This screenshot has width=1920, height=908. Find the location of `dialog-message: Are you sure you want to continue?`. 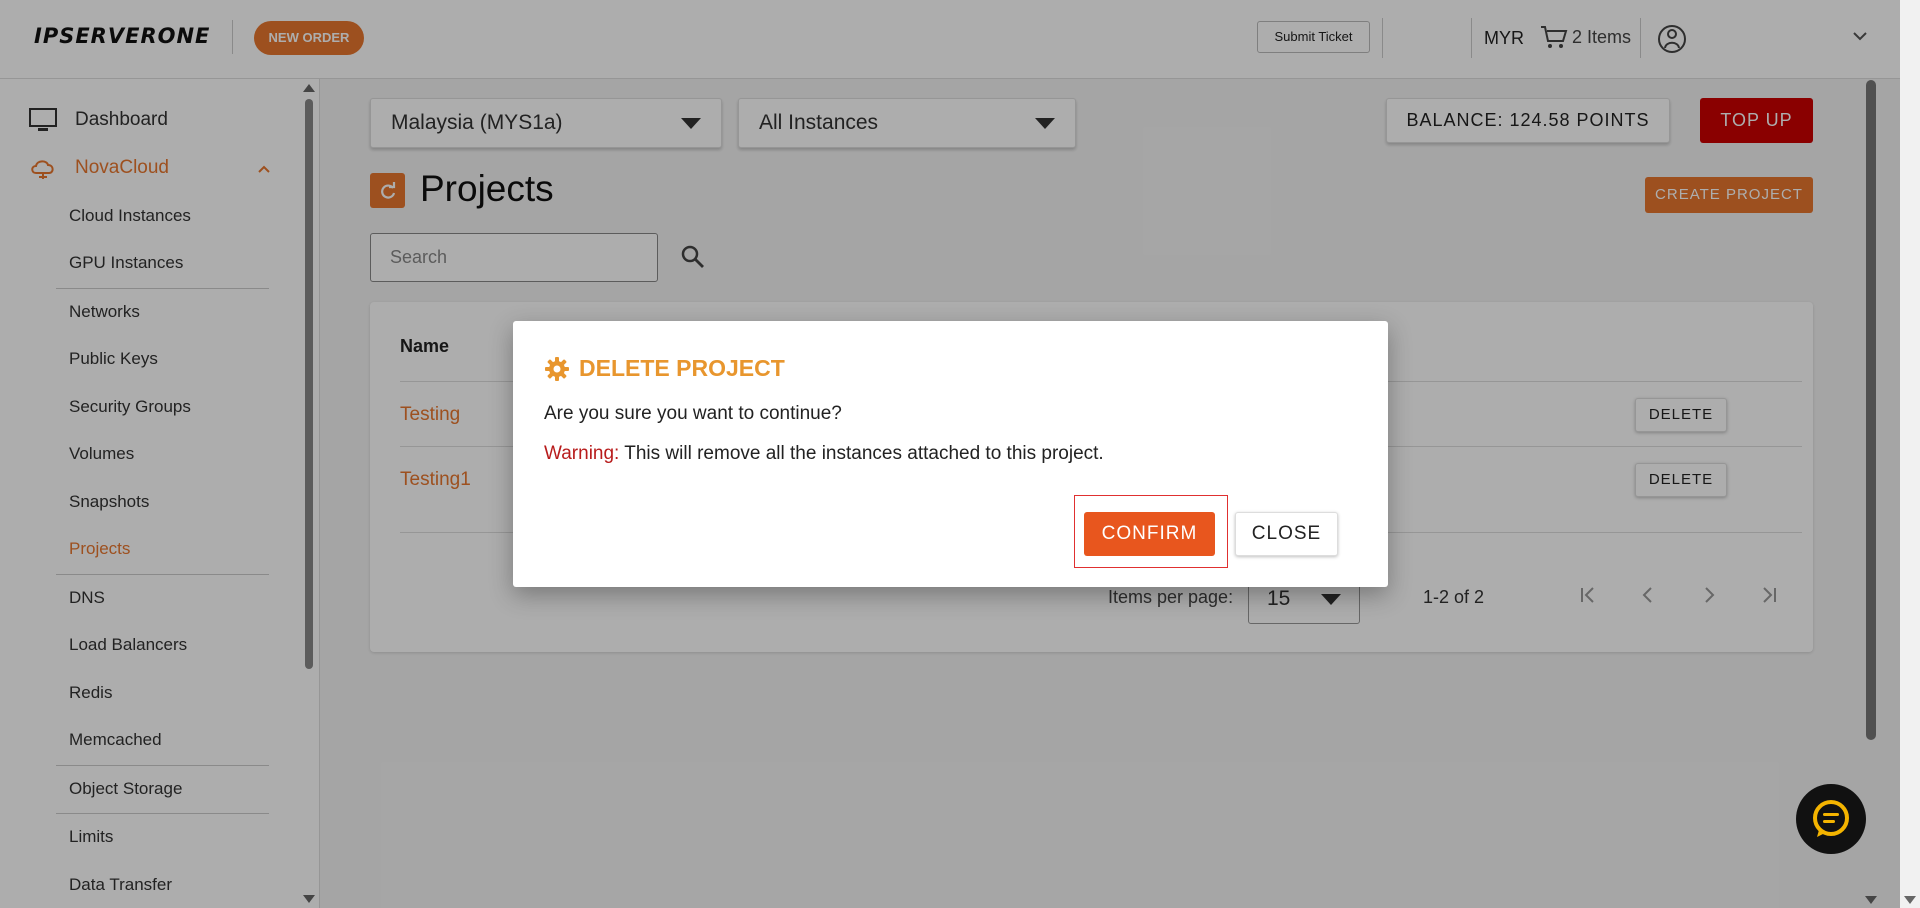

dialog-message: Are you sure you want to continue? is located at coordinates (693, 413).